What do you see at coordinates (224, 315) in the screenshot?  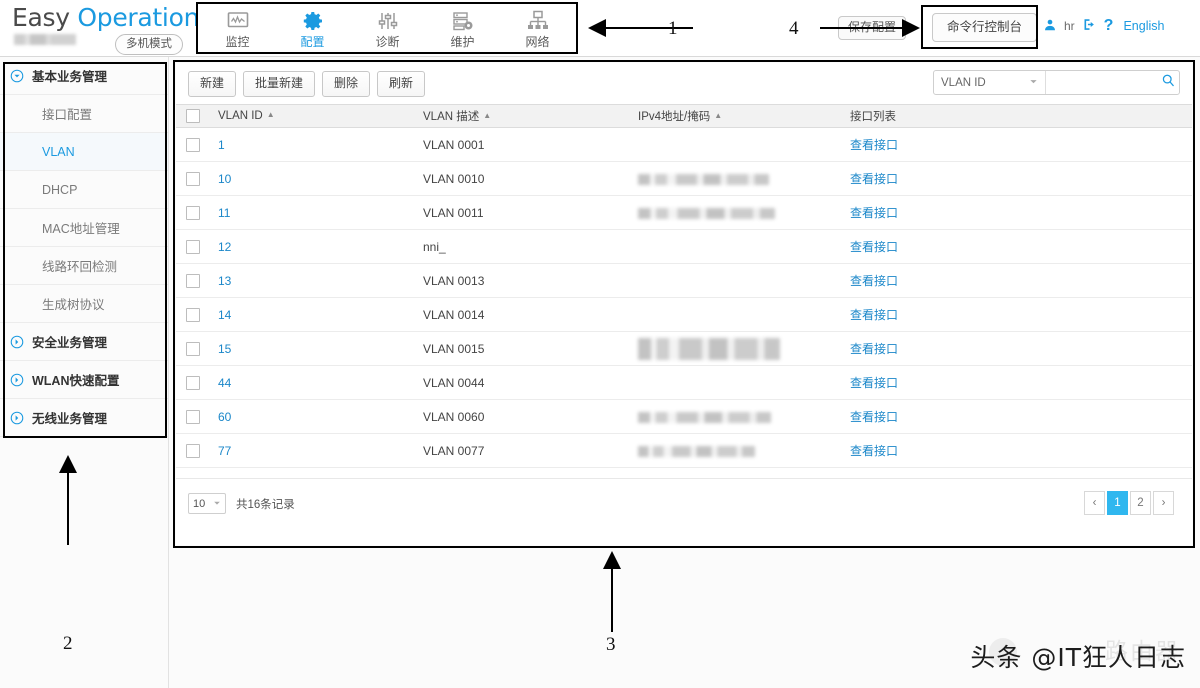 I see `vlan-id-link: 14` at bounding box center [224, 315].